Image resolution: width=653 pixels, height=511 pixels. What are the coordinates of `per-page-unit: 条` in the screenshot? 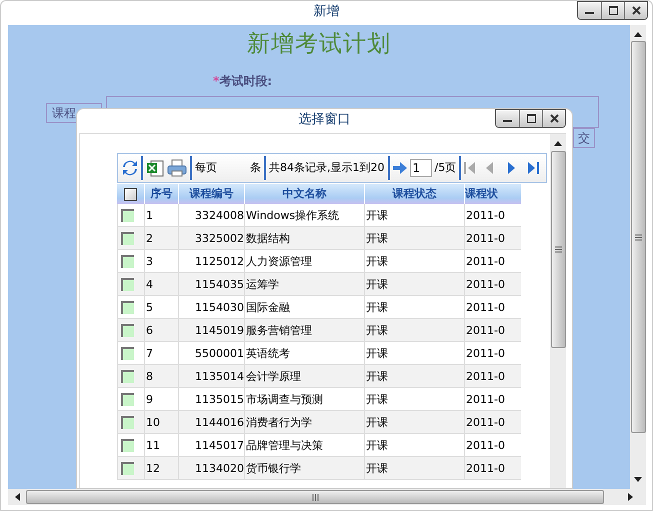 It's located at (255, 168).